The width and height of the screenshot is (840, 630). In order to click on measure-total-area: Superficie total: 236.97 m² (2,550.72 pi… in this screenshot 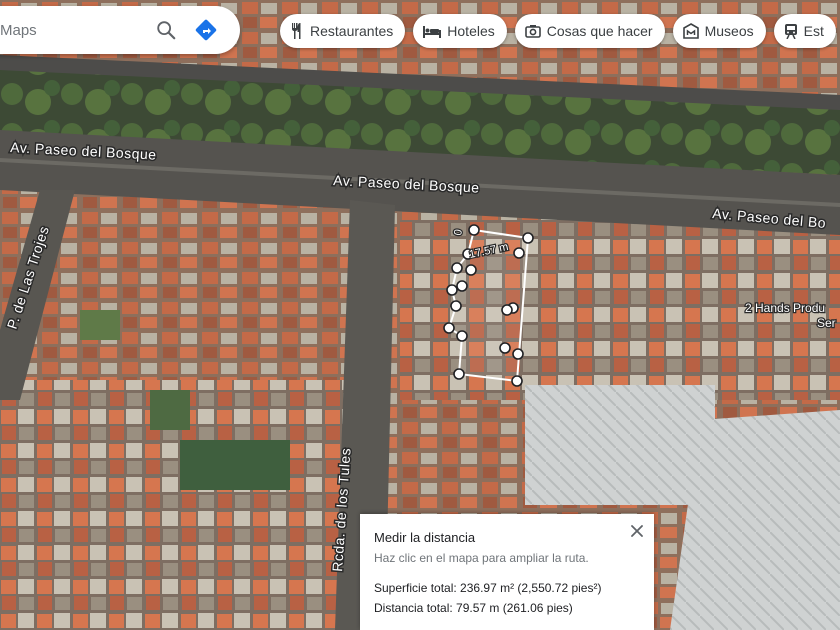, I will do `click(488, 588)`.